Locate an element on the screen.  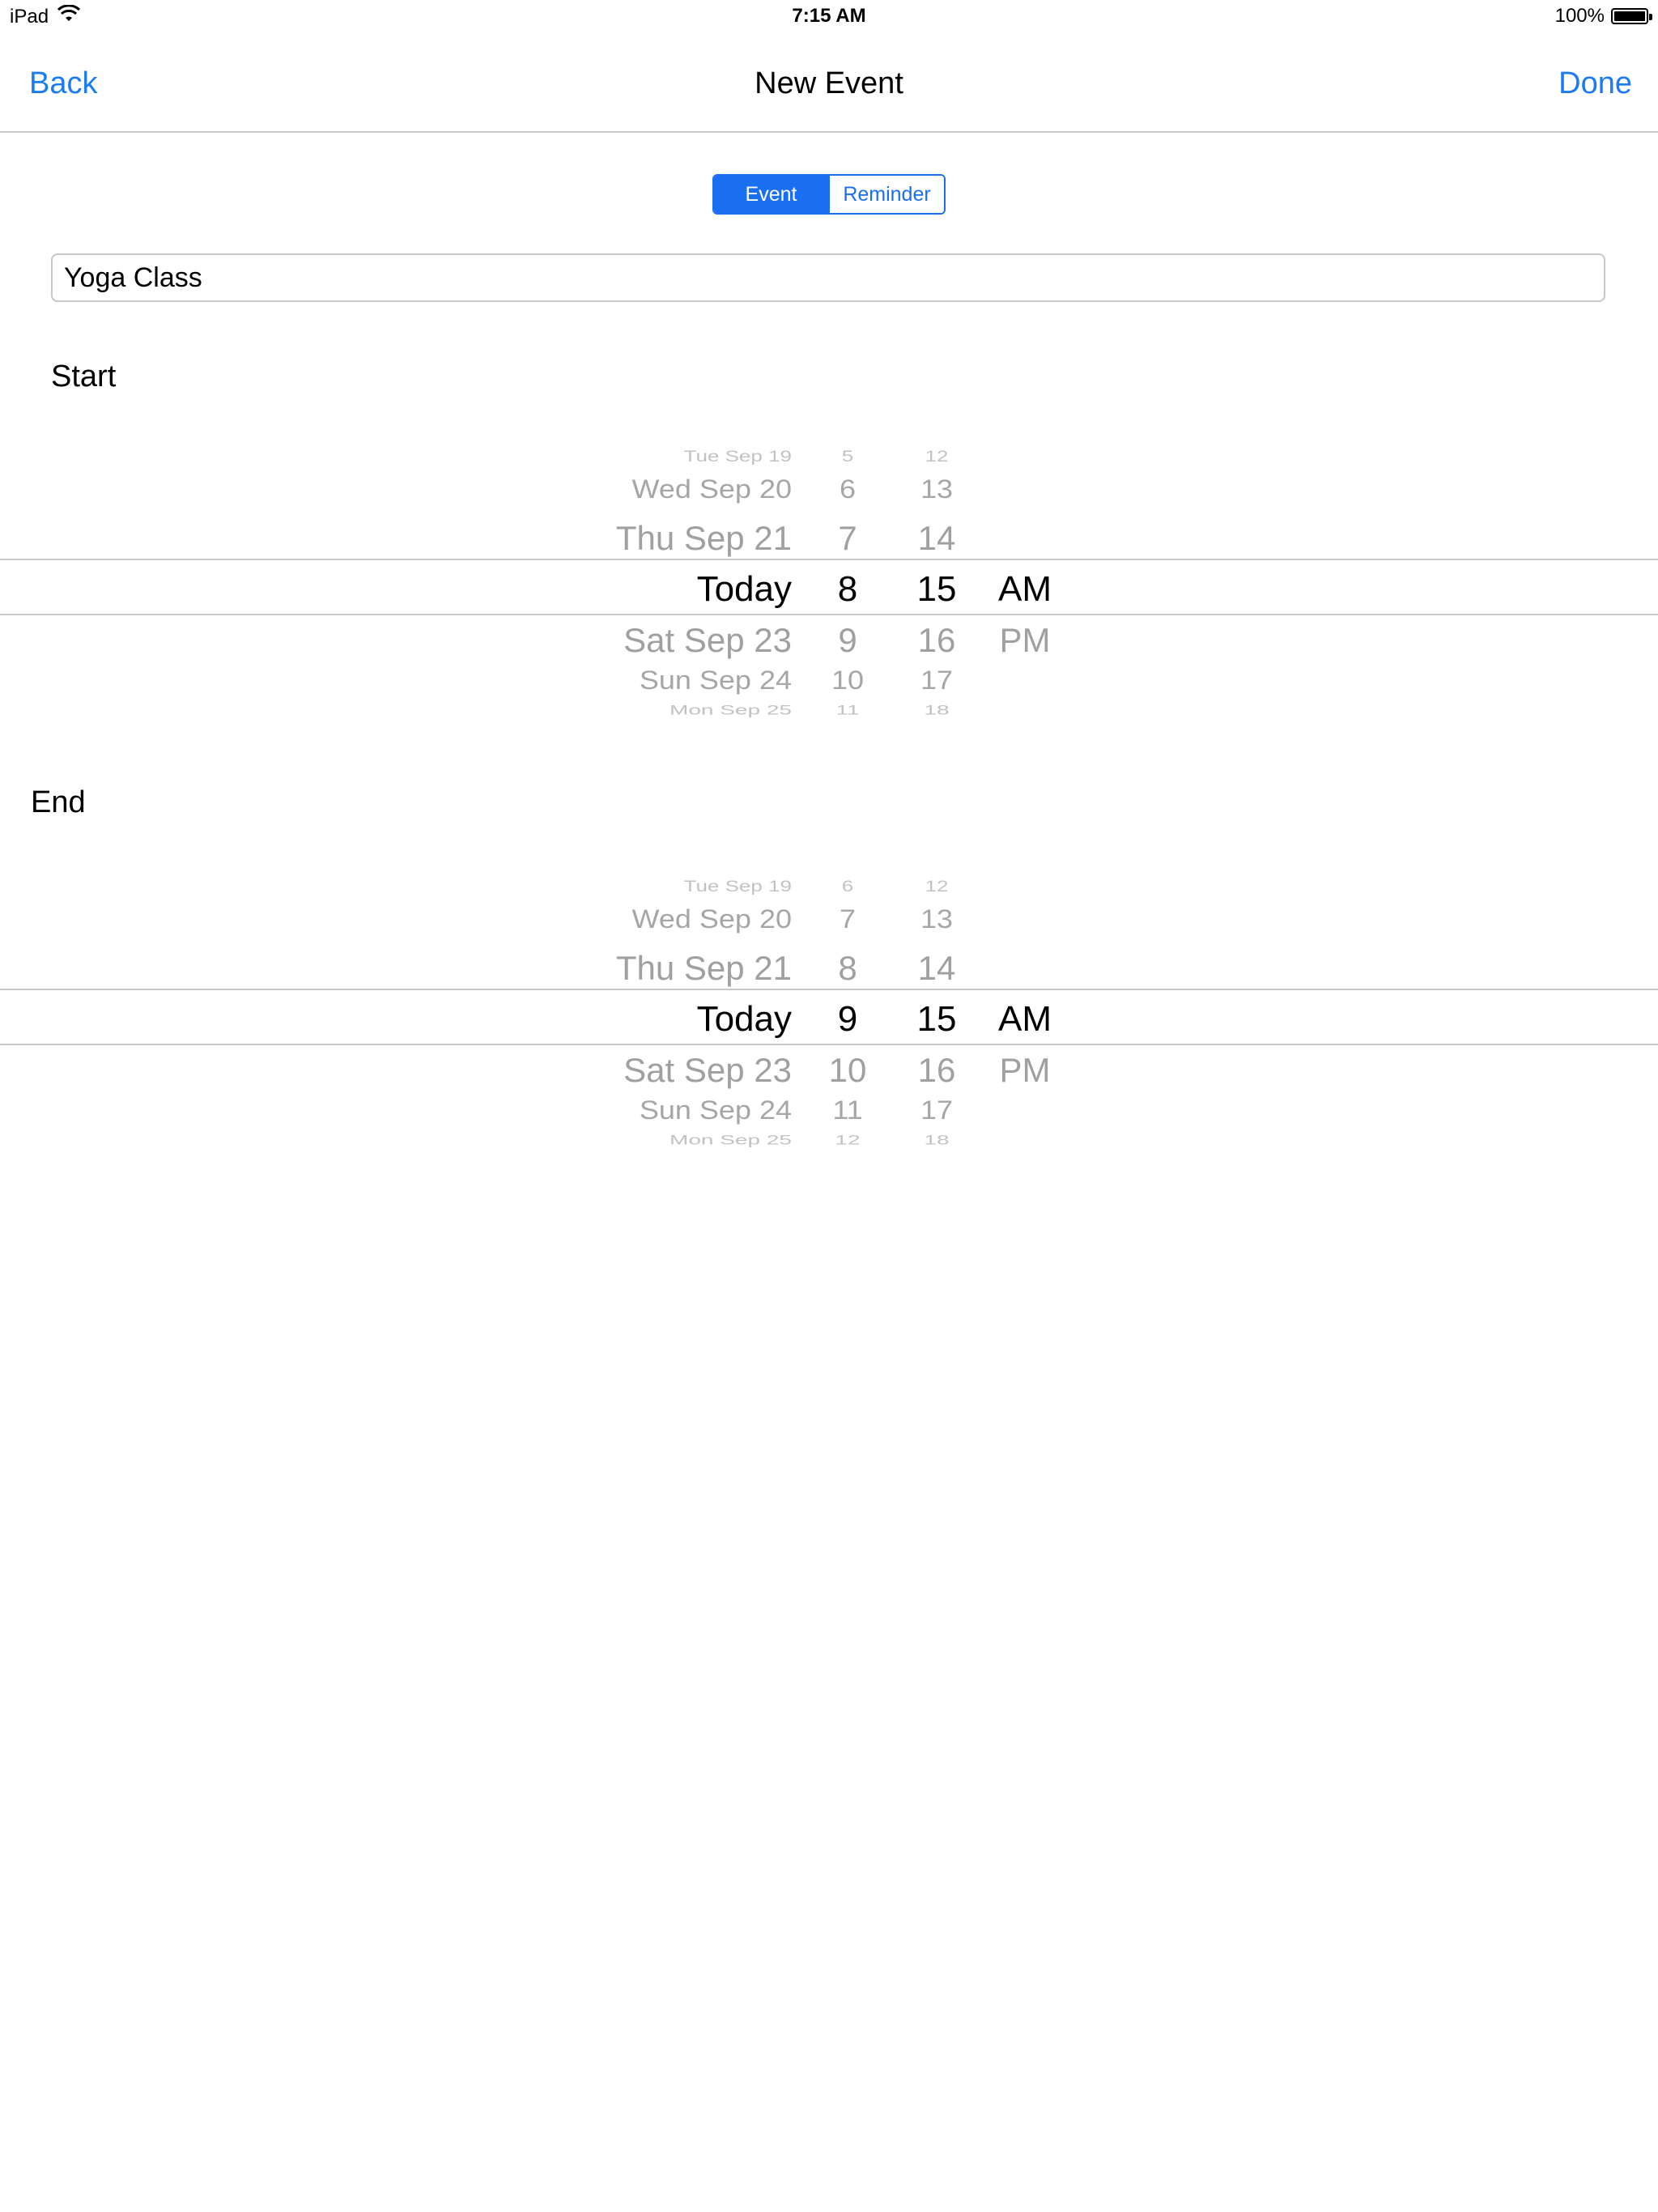
picker-row: 5 is located at coordinates (848, 456).